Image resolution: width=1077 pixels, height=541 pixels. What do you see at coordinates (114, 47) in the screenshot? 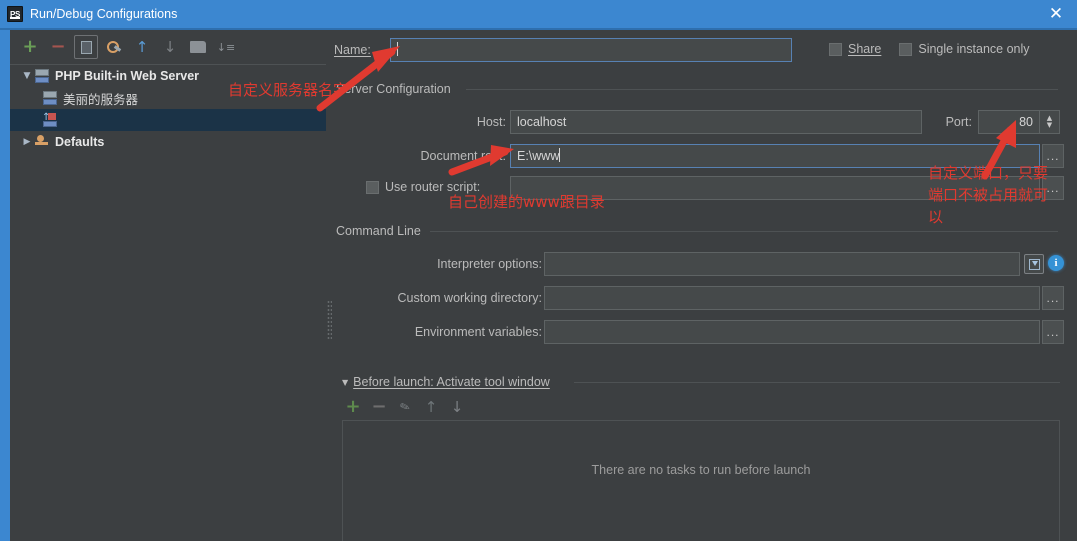
I see `edit-defaults-wrench-icon` at bounding box center [114, 47].